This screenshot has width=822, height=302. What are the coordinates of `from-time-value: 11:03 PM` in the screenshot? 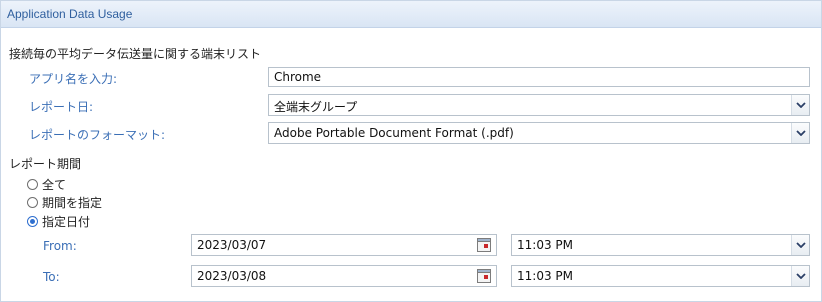 It's located at (545, 245).